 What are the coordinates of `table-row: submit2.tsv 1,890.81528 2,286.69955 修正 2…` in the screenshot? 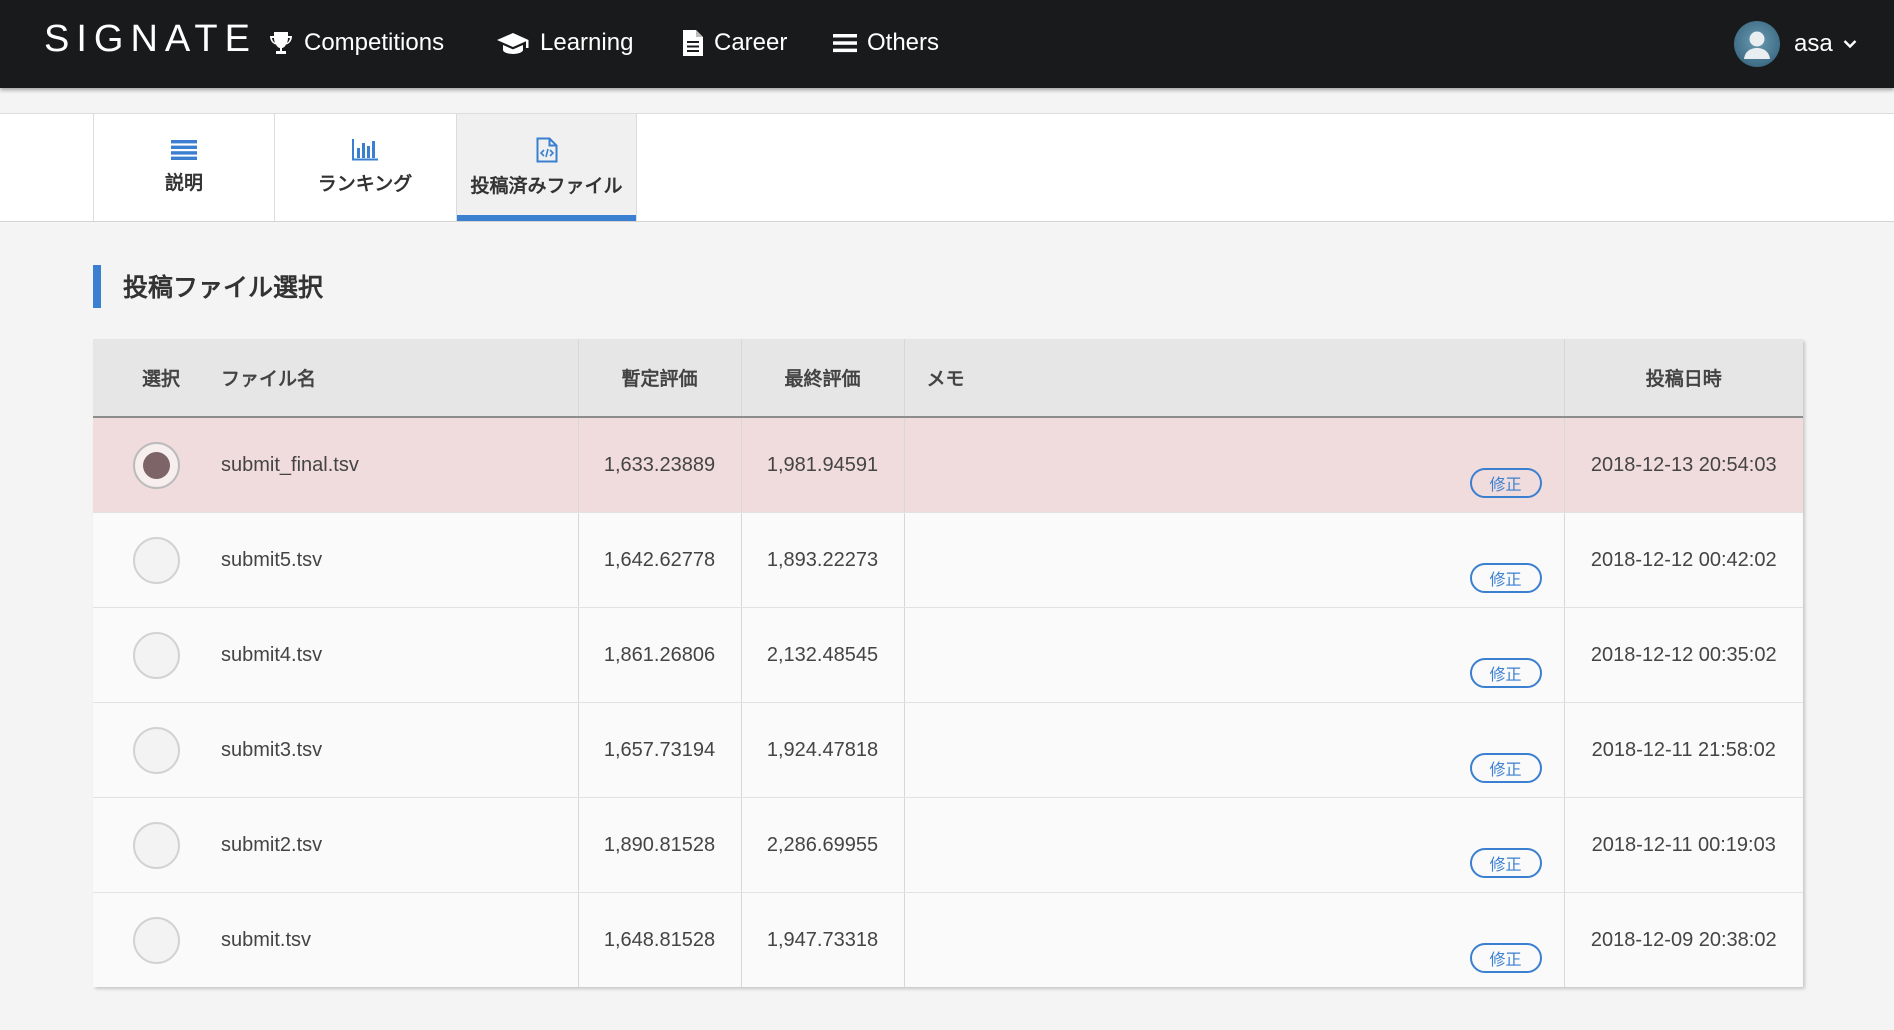 It's located at (948, 845).